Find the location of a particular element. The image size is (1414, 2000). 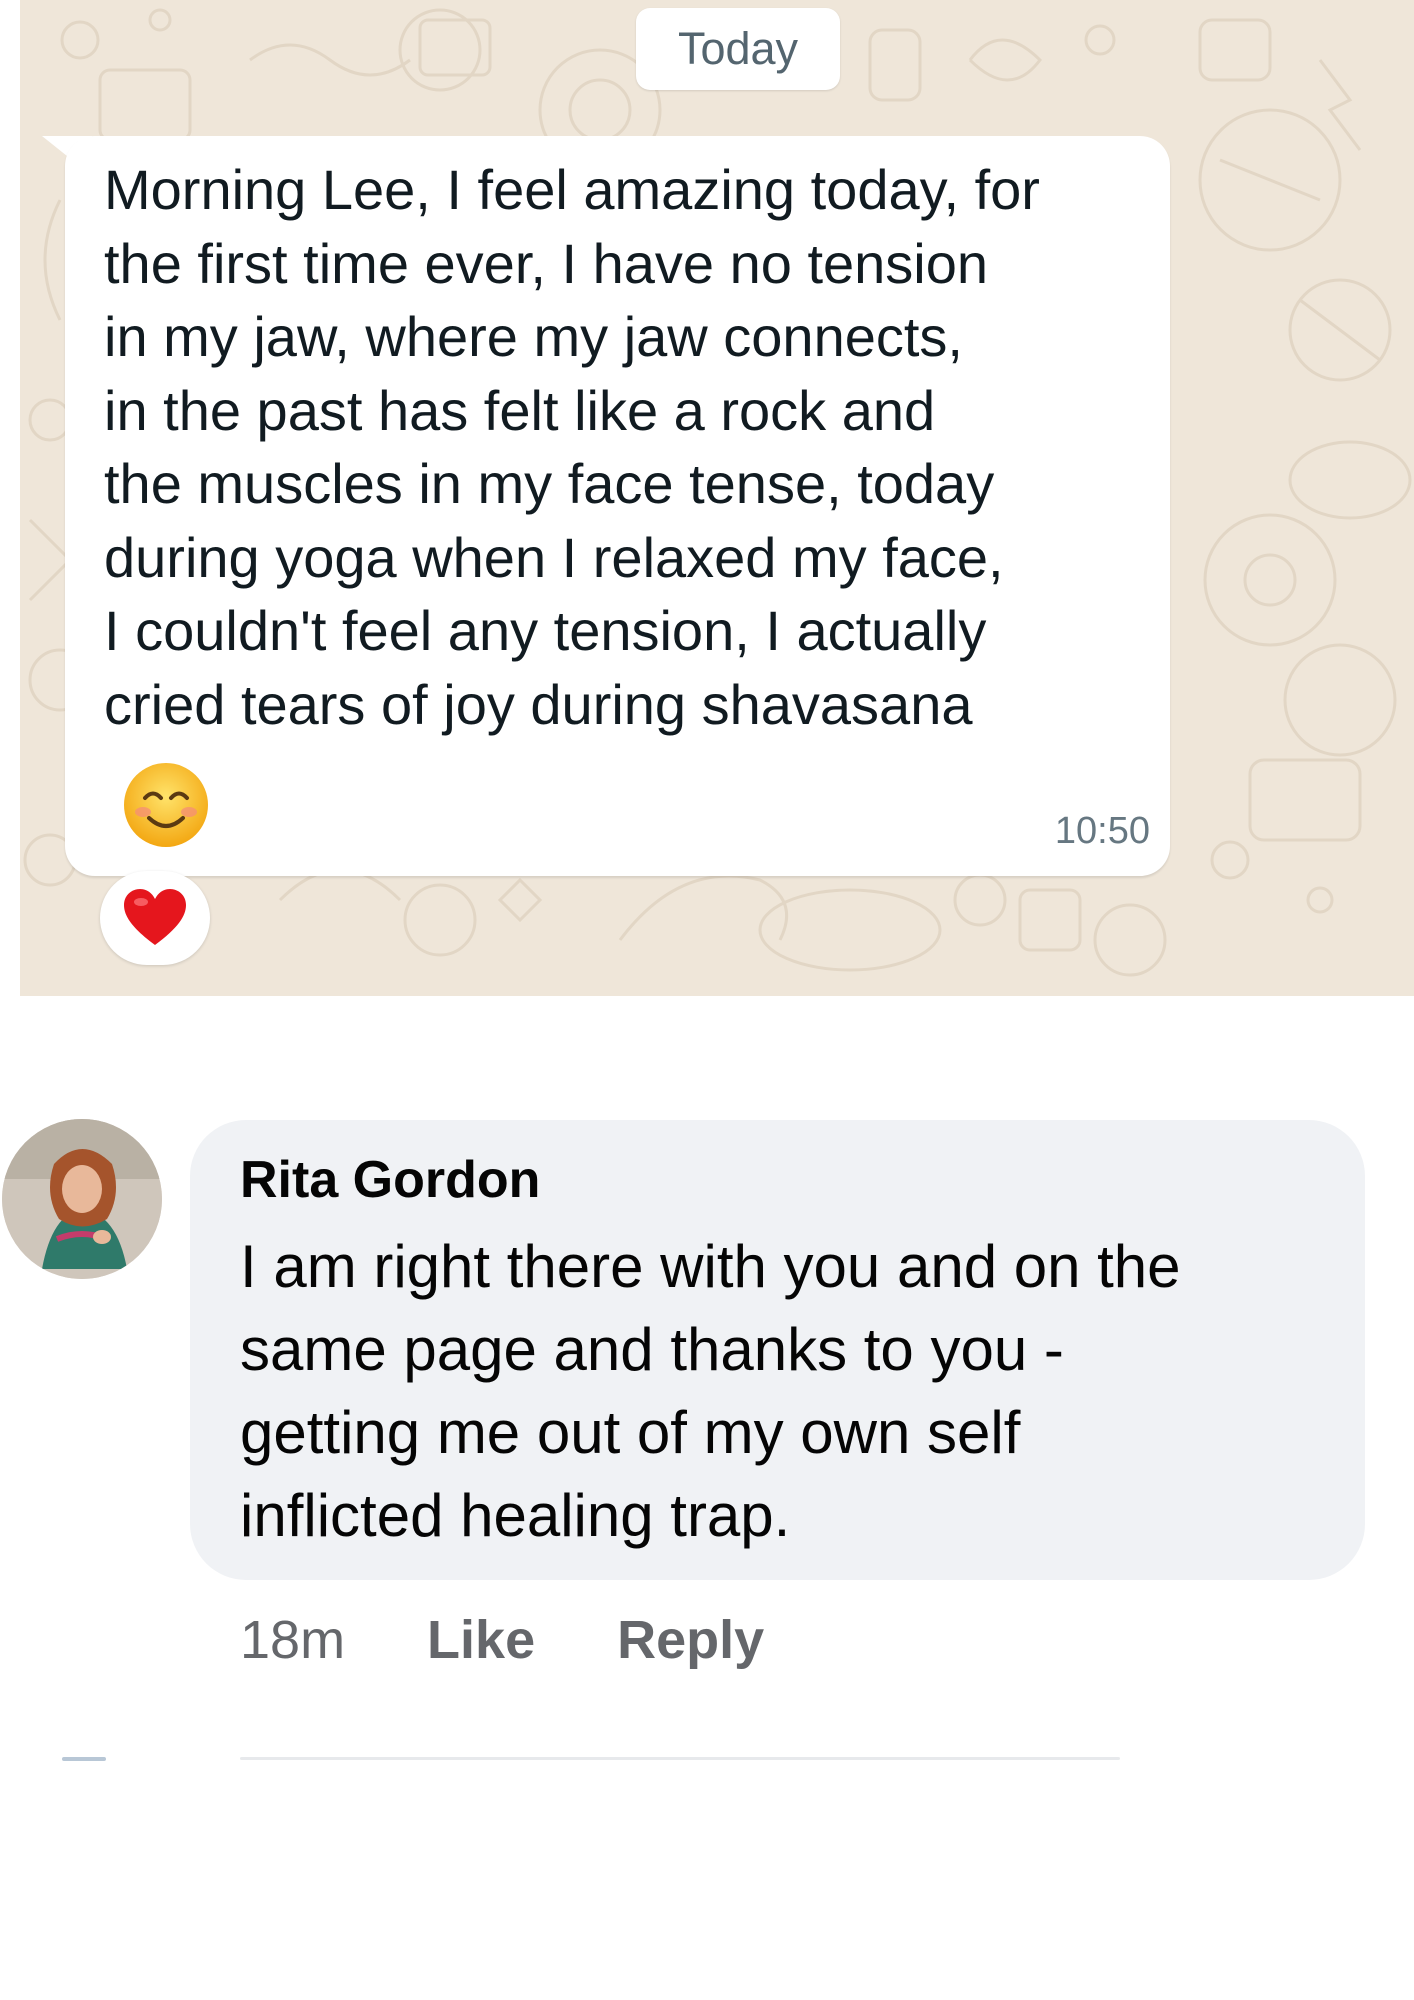

date-separator: Today is located at coordinates (738, 49).